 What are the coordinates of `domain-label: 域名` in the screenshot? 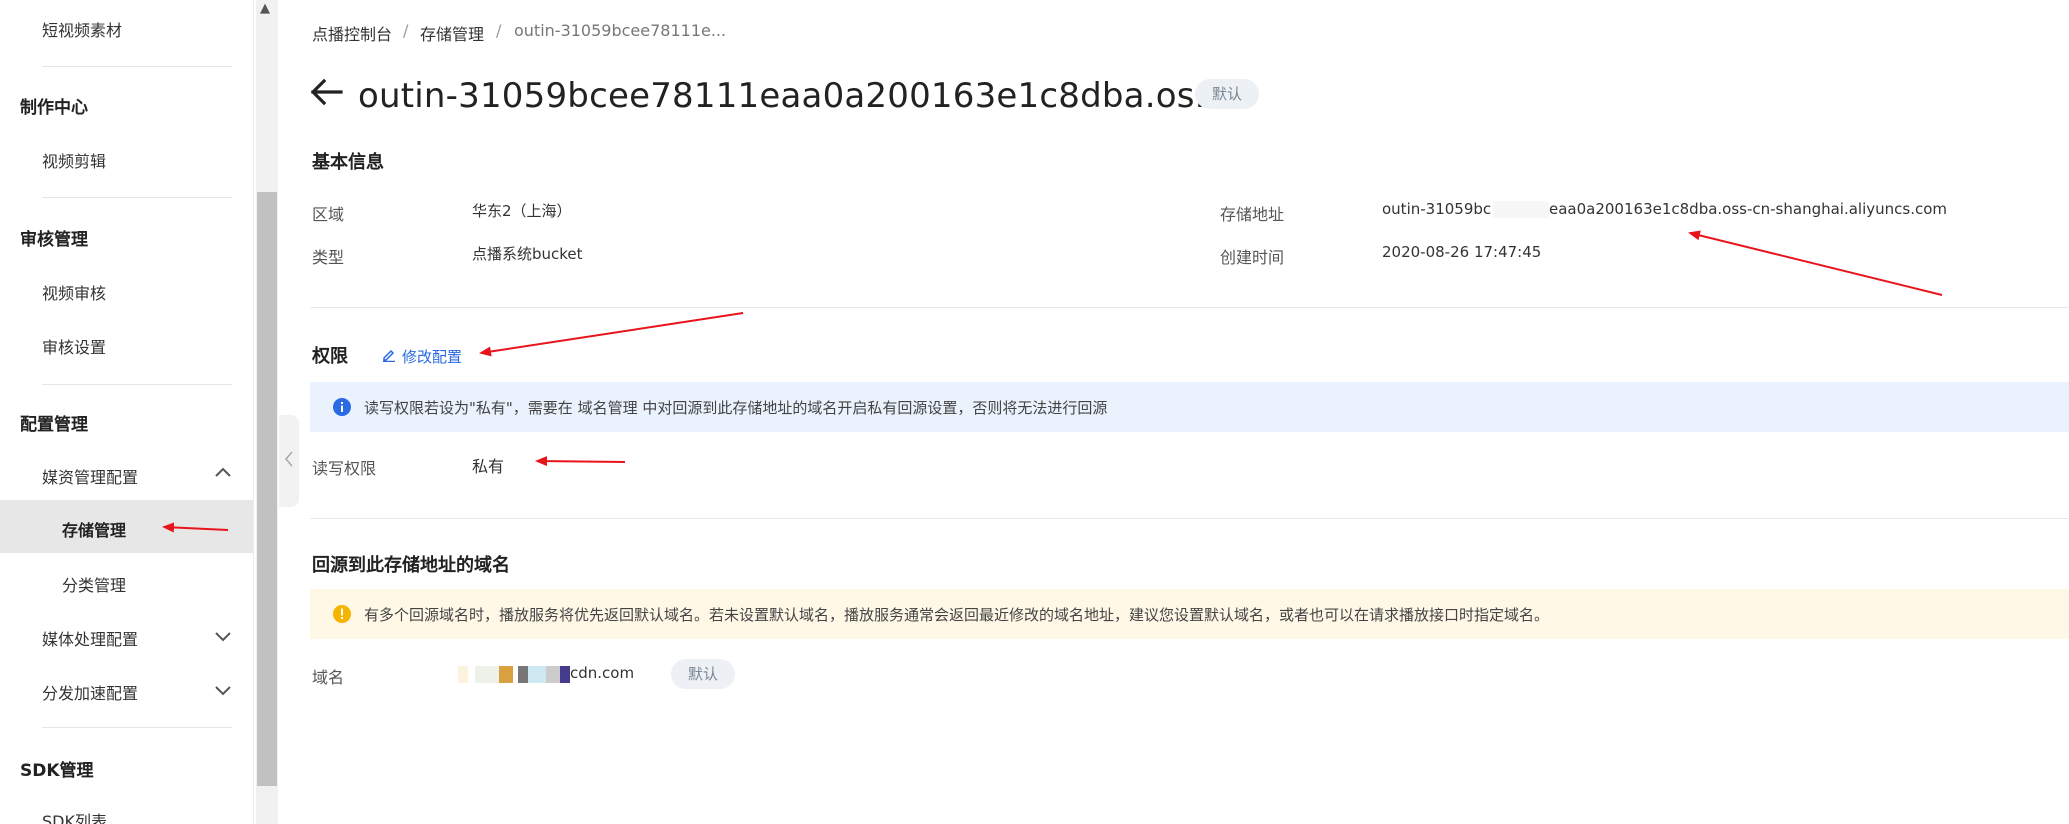 It's located at (328, 677).